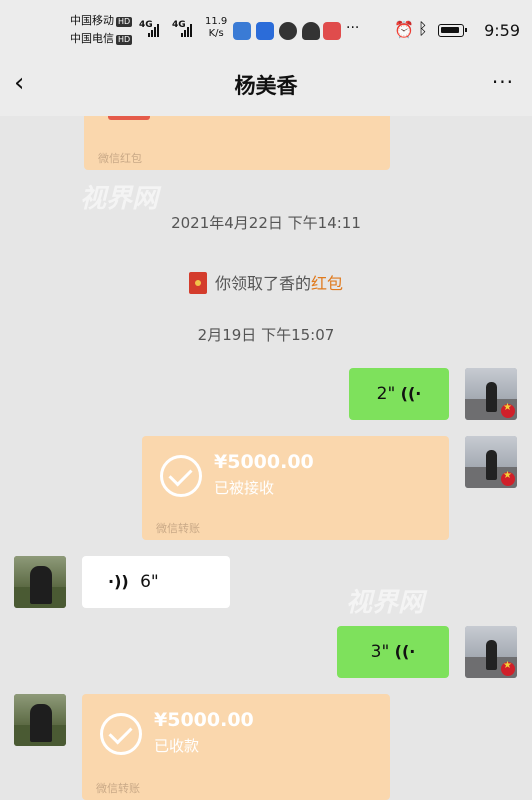 This screenshot has width=532, height=800. I want to click on voice-duration: 2", so click(386, 394).